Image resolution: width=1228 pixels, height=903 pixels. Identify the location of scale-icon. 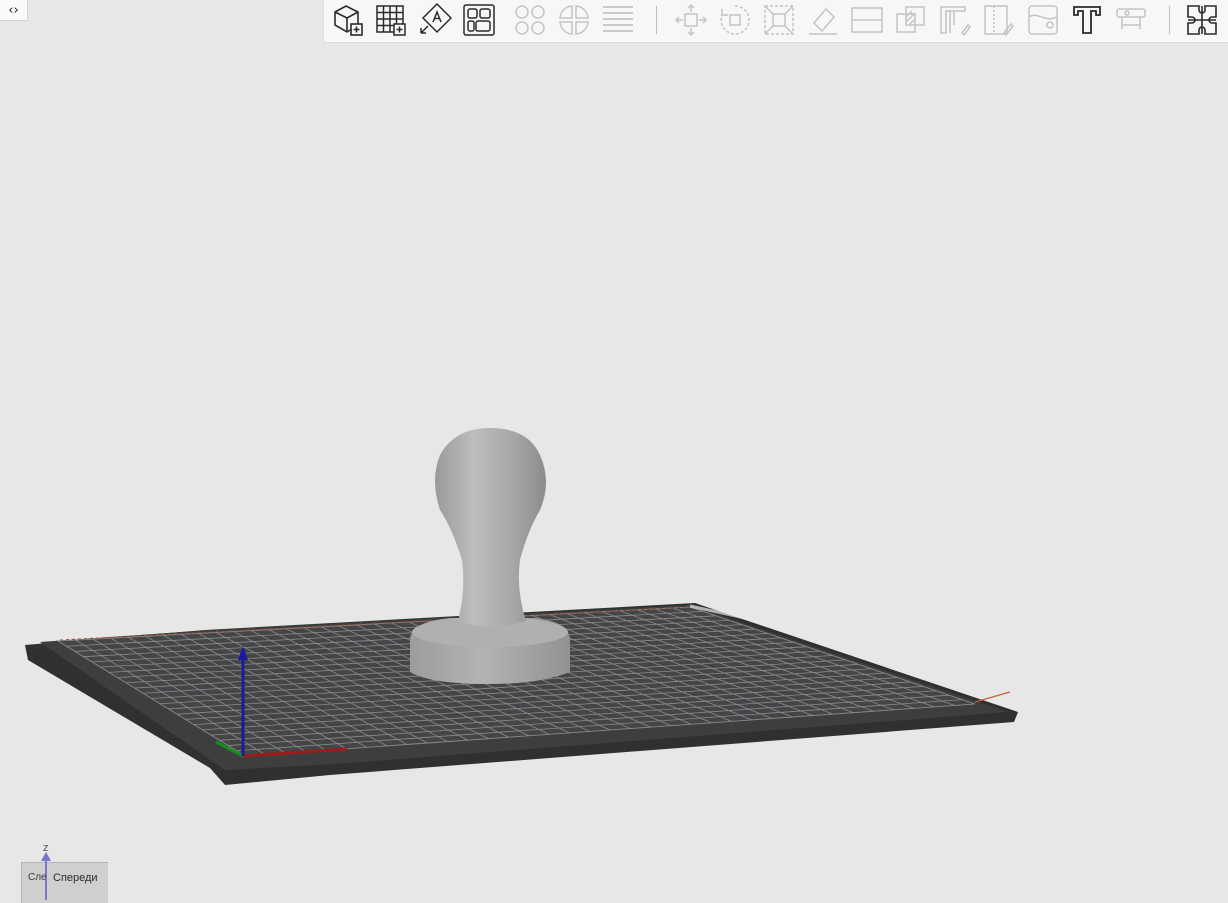
(779, 20).